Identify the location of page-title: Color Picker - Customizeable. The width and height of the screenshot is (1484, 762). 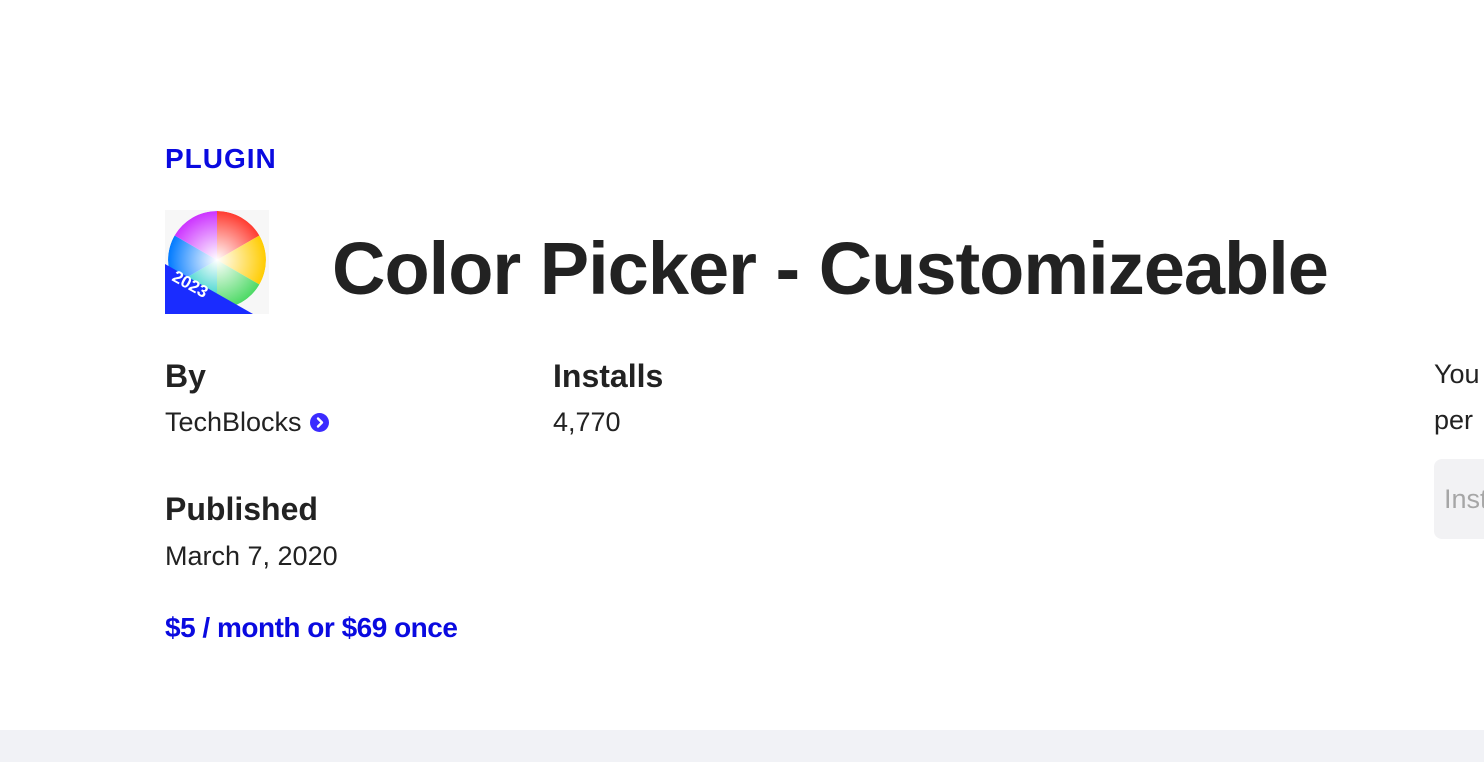
(830, 268).